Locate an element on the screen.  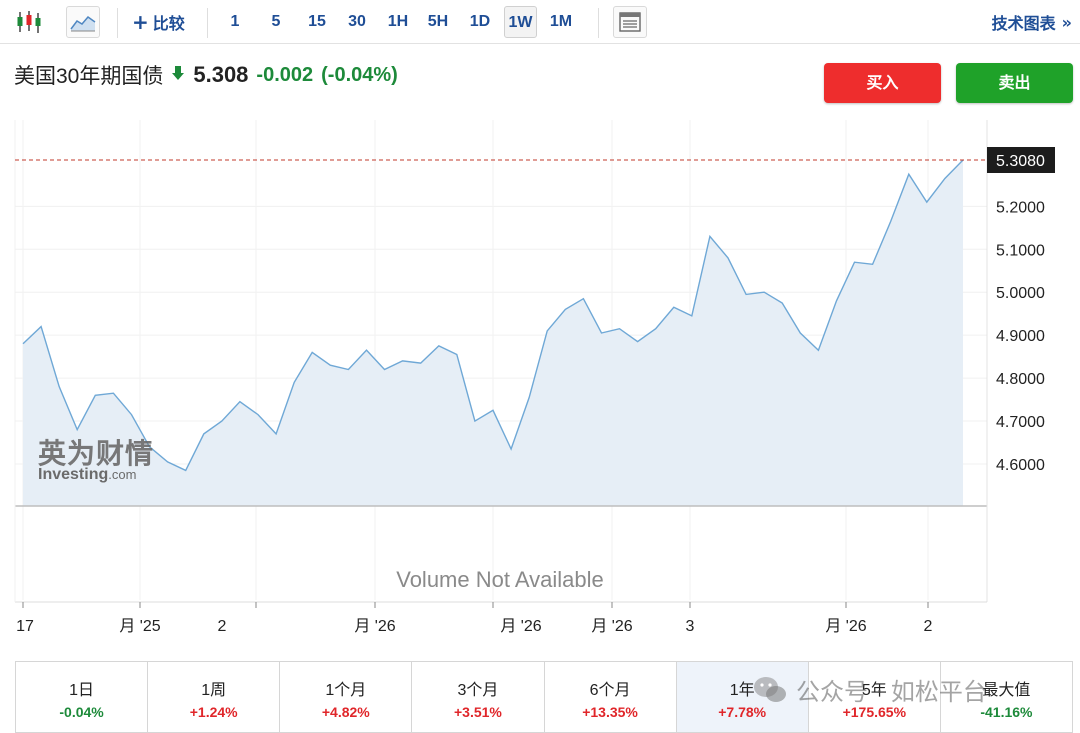
interval-5h: 5H is located at coordinates (438, 22).